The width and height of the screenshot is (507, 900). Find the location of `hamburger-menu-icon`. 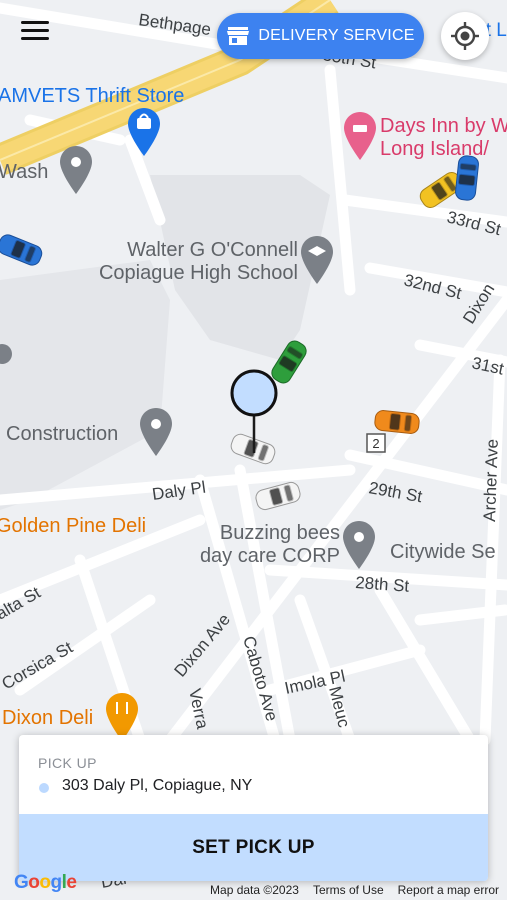

hamburger-menu-icon is located at coordinates (35, 31).